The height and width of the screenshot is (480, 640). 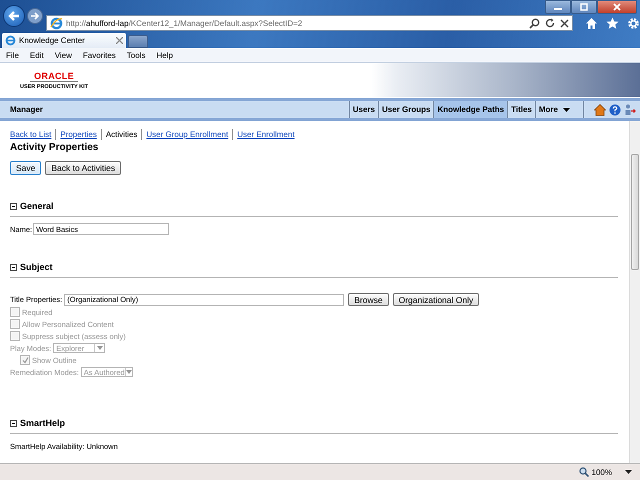 I want to click on search-icon, so click(x=534, y=23).